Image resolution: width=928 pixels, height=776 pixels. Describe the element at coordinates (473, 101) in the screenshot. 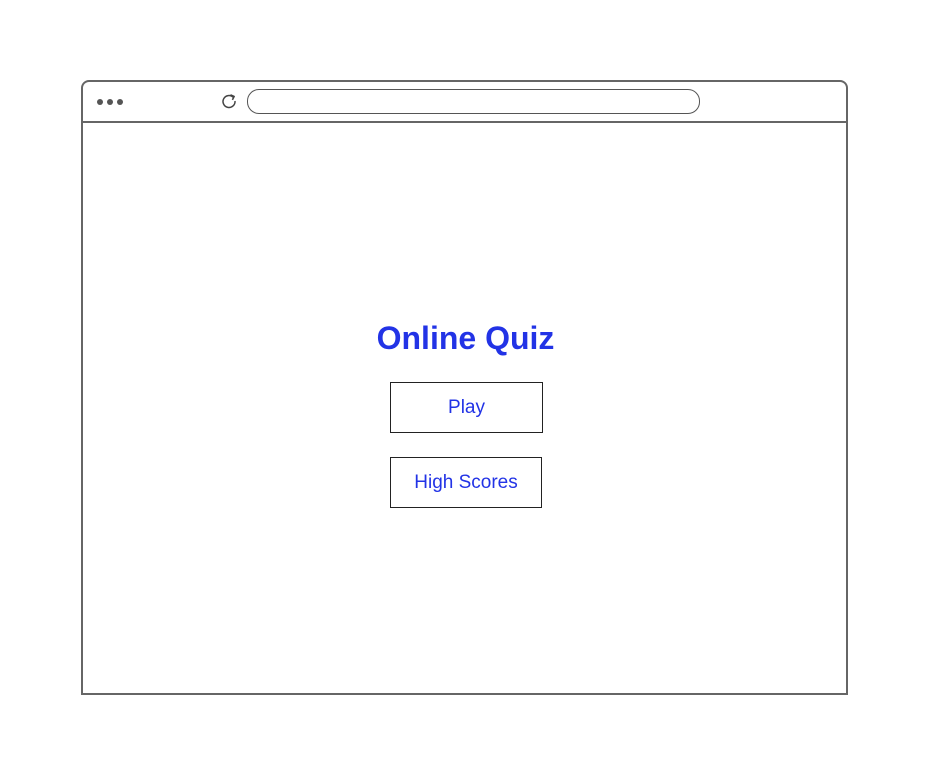

I see `address-bar` at that location.